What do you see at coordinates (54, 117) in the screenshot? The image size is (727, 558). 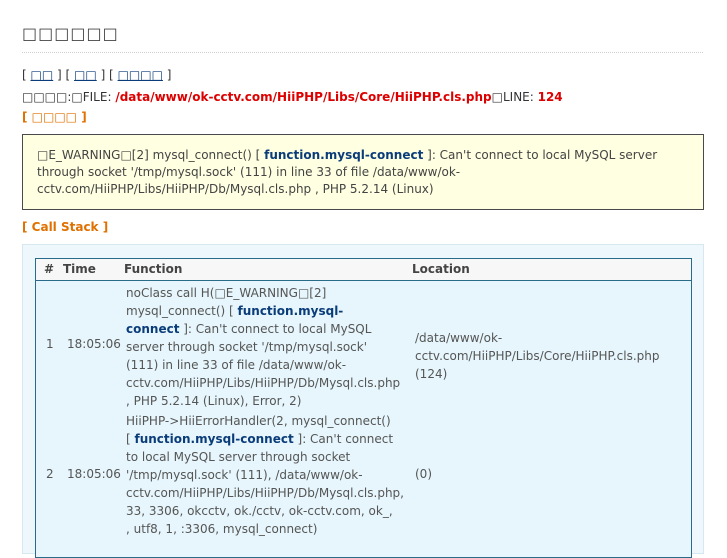 I see `trace-toggle-link: [ □□□□ ]` at bounding box center [54, 117].